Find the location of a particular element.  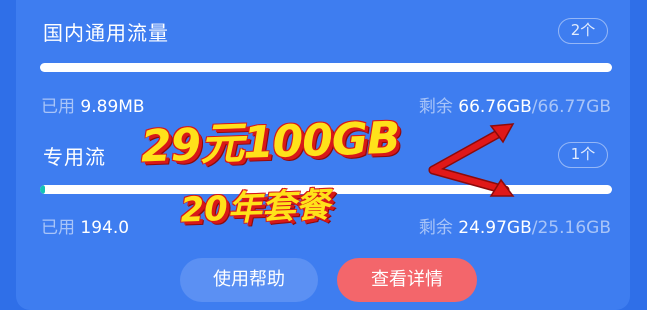

remain-label: 剩余 is located at coordinates (435, 228).